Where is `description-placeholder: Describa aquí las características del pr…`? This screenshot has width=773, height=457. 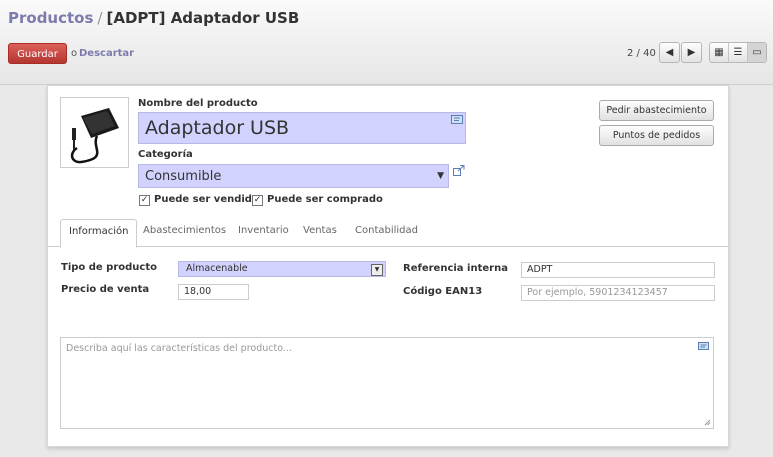 description-placeholder: Describa aquí las características del pr… is located at coordinates (179, 348).